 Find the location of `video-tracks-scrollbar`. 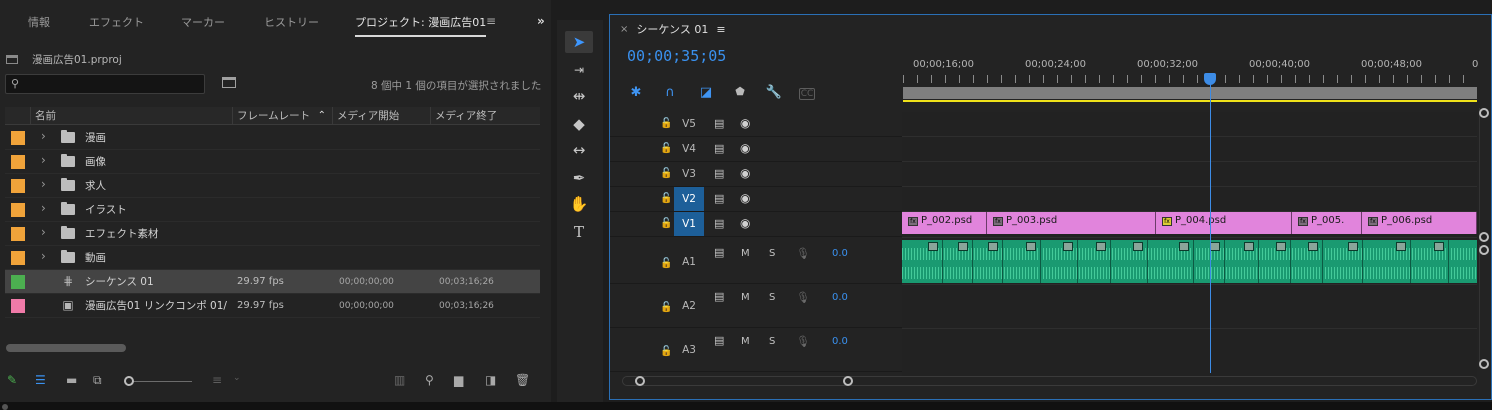

video-tracks-scrollbar is located at coordinates (1484, 175).